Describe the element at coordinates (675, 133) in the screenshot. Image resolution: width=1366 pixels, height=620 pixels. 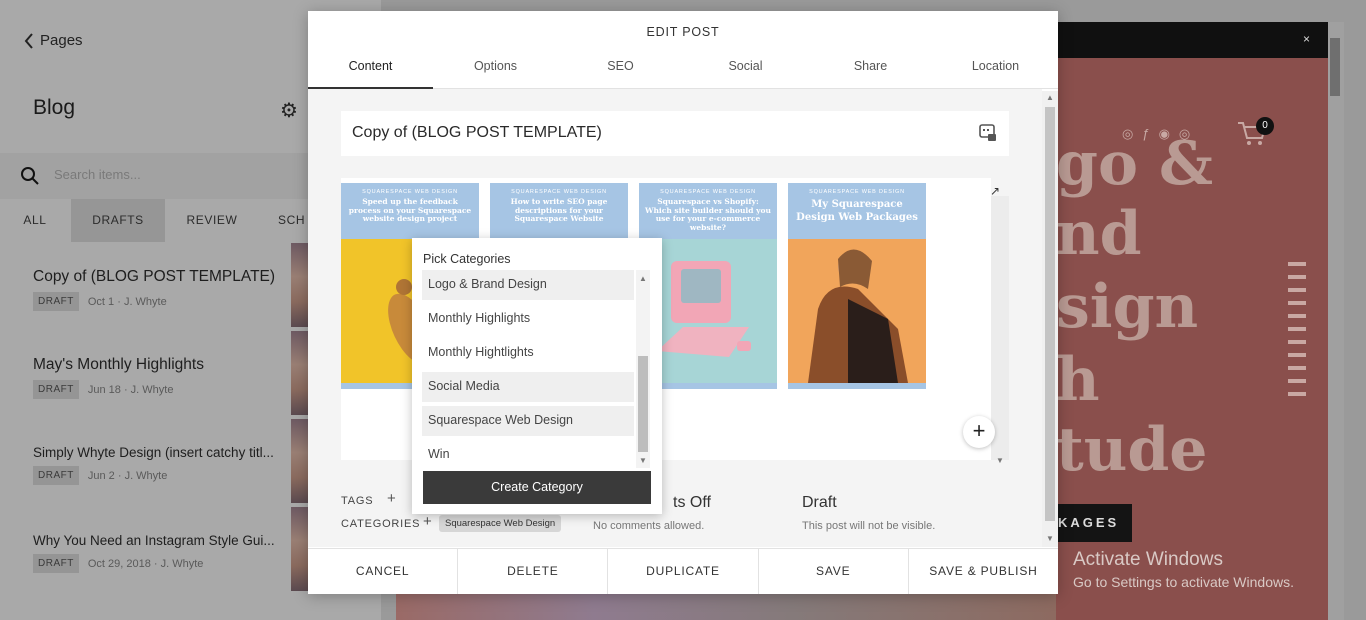
I see `post-title-field: Copy of (BLOG POST TEMPLATE)` at that location.